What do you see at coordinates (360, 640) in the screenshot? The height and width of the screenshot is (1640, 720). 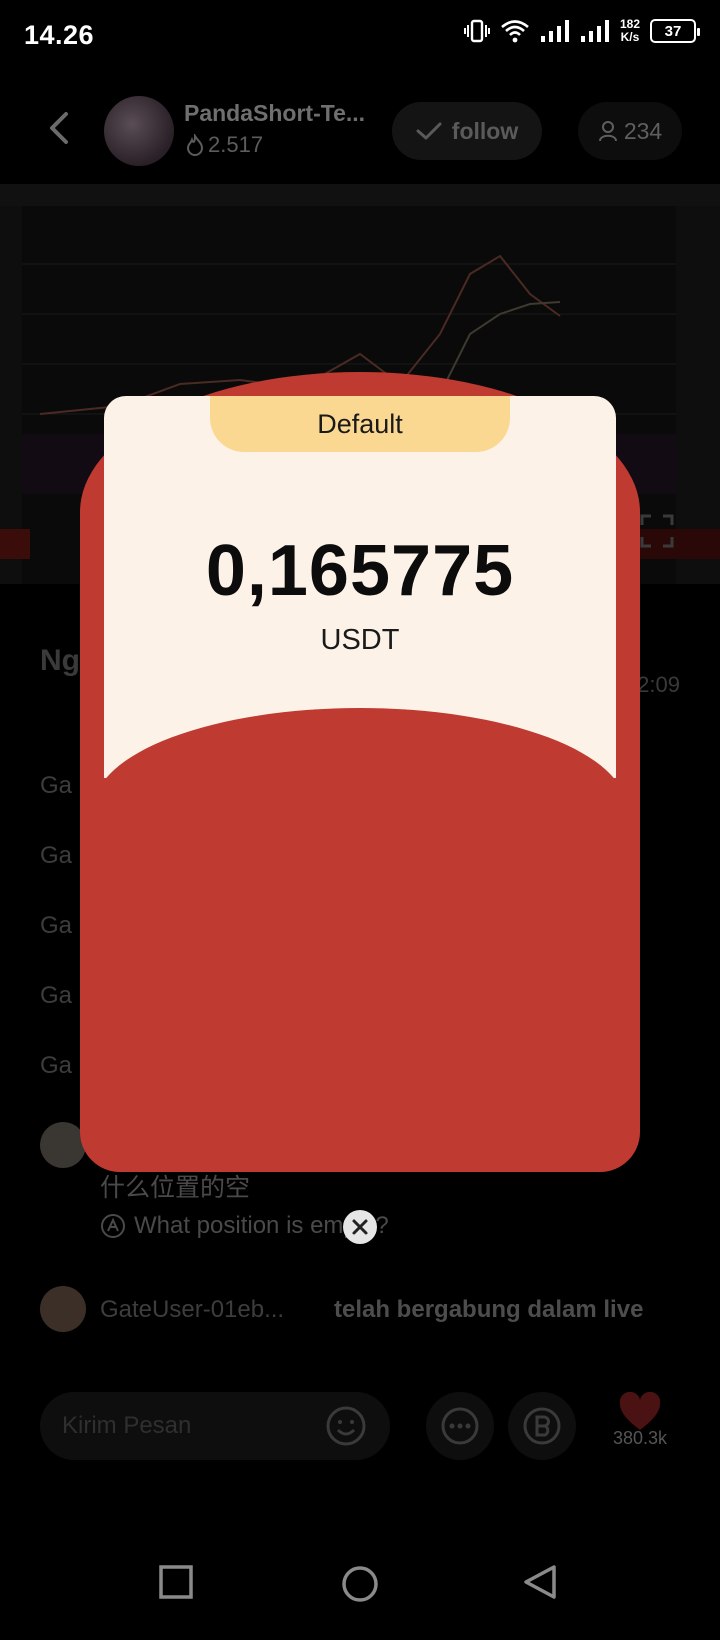 I see `reward-currency: USDT` at bounding box center [360, 640].